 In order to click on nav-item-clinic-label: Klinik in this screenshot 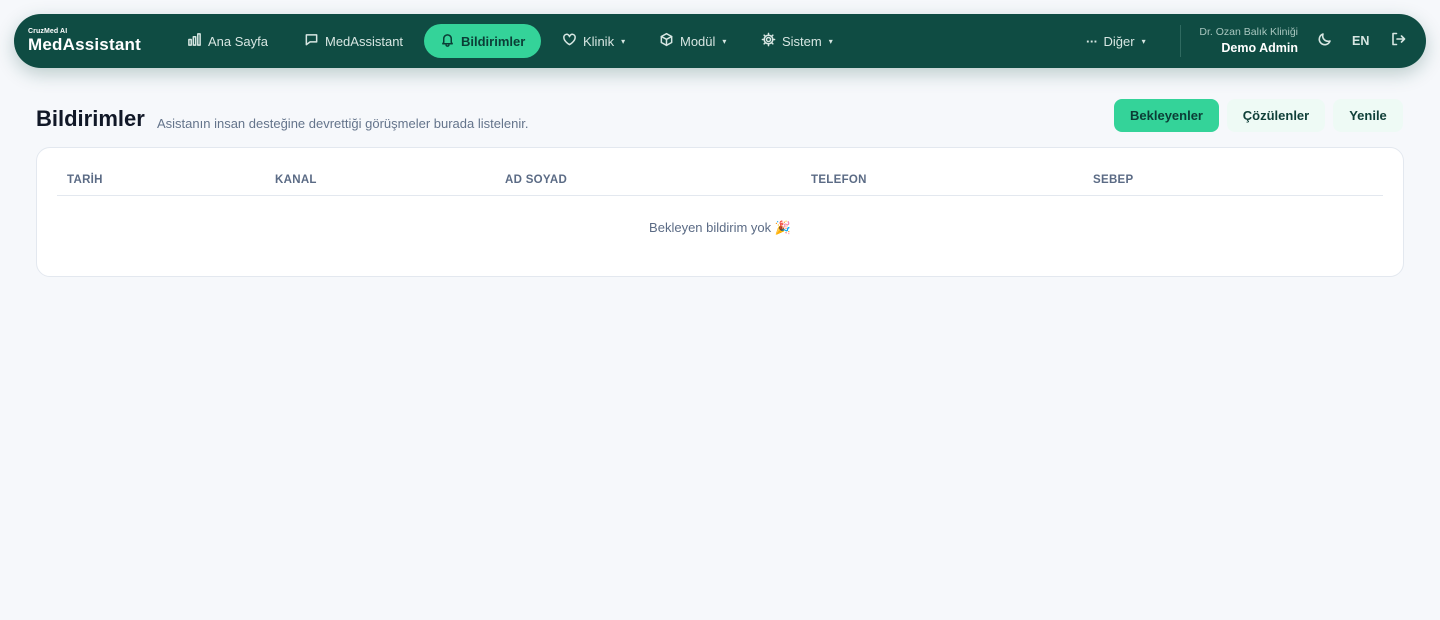, I will do `click(599, 41)`.